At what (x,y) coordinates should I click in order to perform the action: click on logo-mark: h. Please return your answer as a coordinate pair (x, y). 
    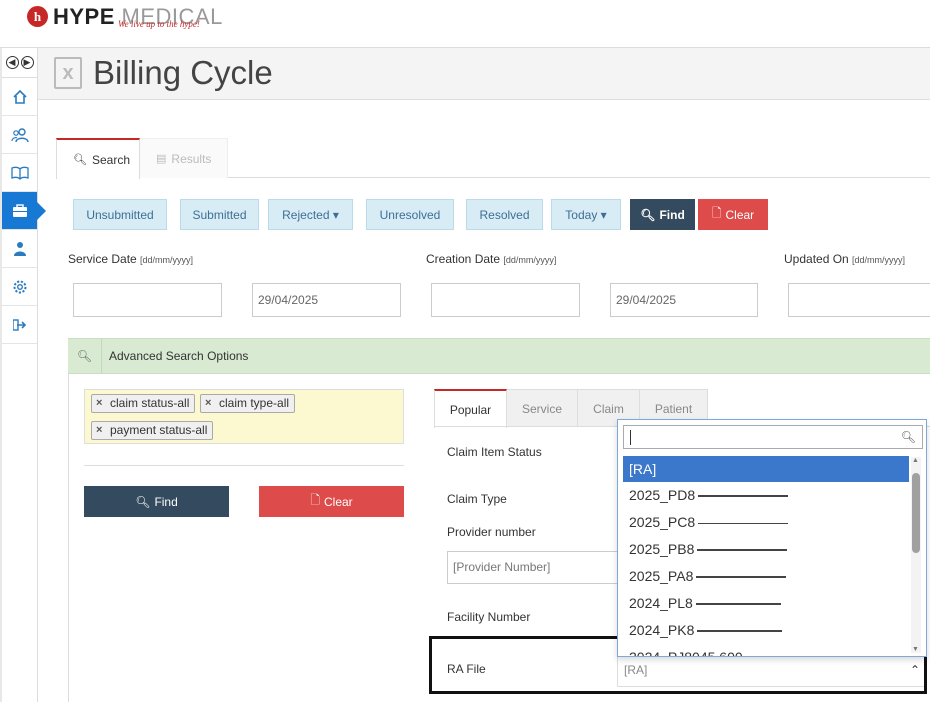
    Looking at the image, I should click on (37, 16).